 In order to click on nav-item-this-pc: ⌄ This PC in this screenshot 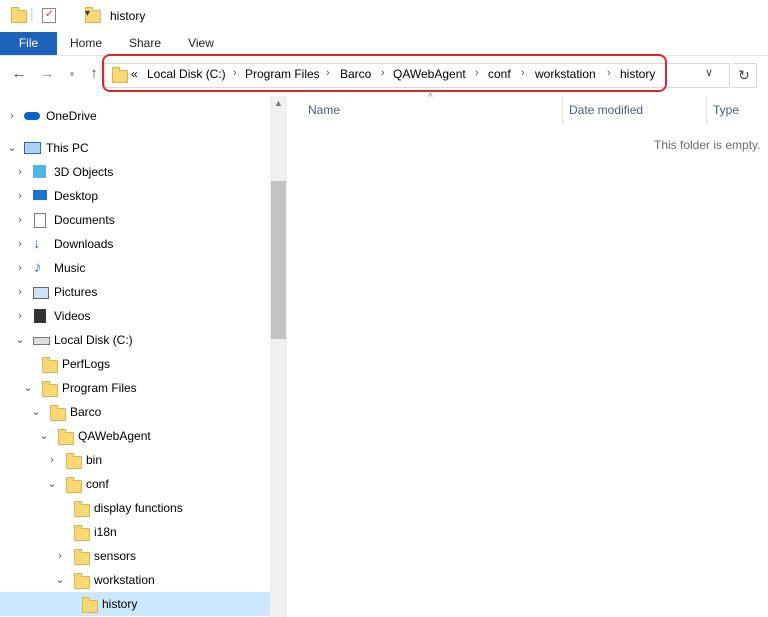, I will do `click(135, 148)`.